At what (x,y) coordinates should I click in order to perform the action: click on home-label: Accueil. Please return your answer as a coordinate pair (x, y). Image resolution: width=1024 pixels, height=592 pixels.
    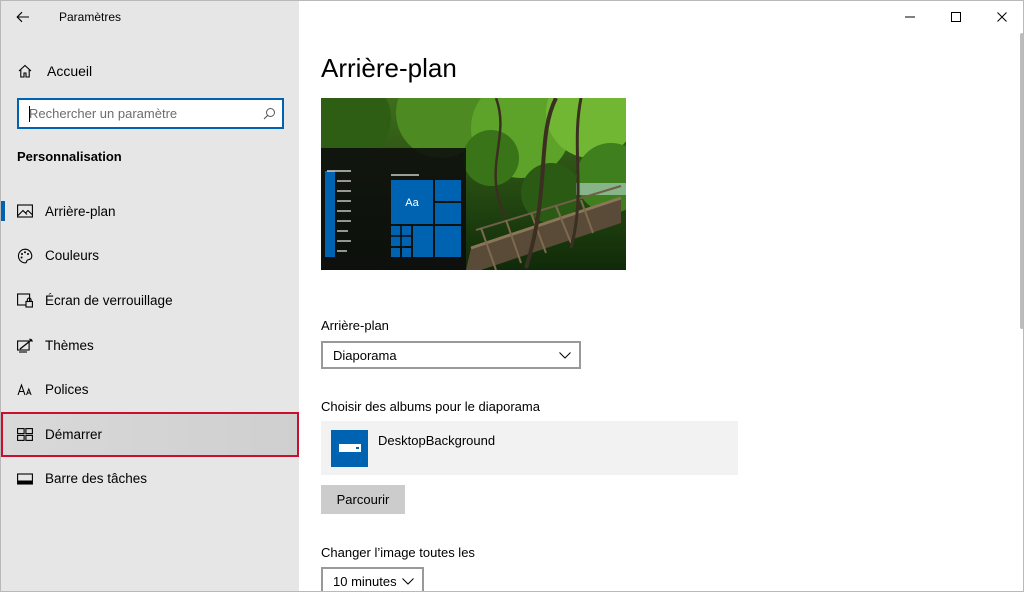
    Looking at the image, I should click on (70, 71).